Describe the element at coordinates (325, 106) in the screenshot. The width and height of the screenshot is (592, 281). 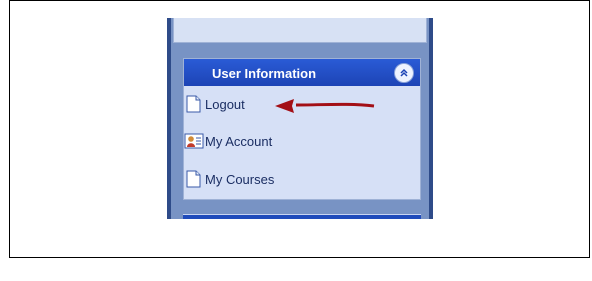
I see `red-arrow-annotation` at that location.